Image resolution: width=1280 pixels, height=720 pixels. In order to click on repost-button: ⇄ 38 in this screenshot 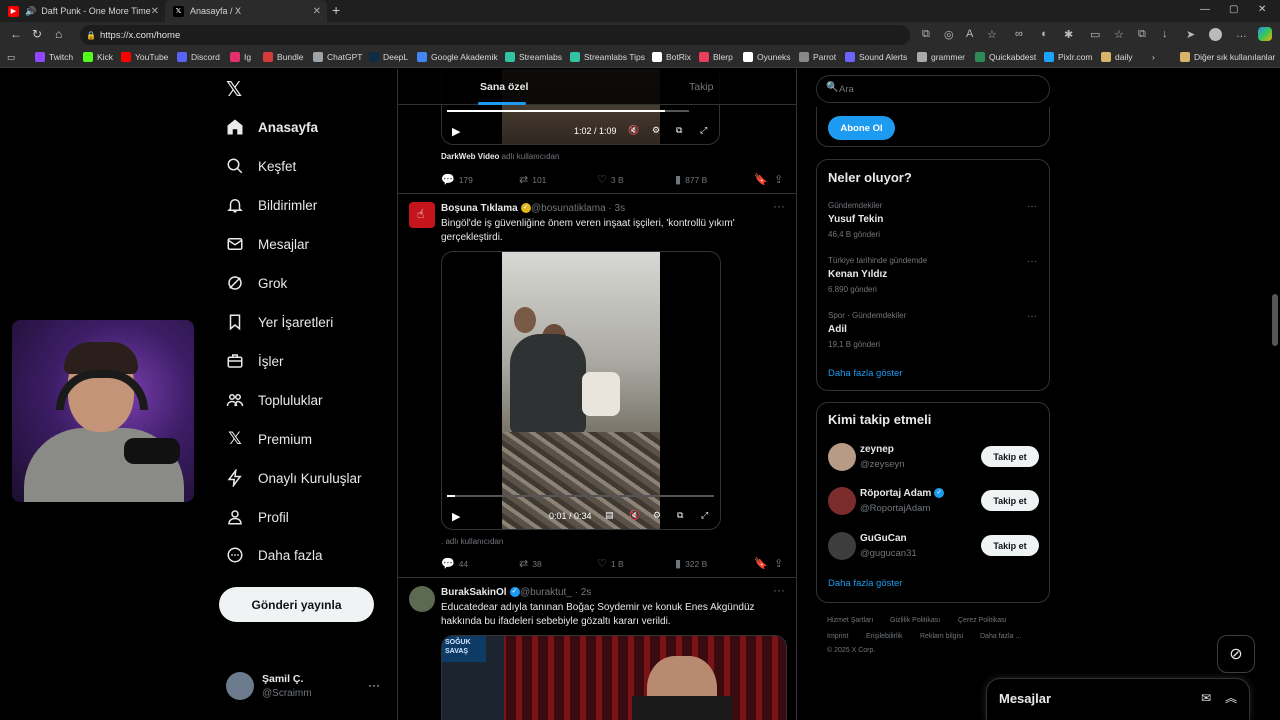, I will do `click(530, 563)`.